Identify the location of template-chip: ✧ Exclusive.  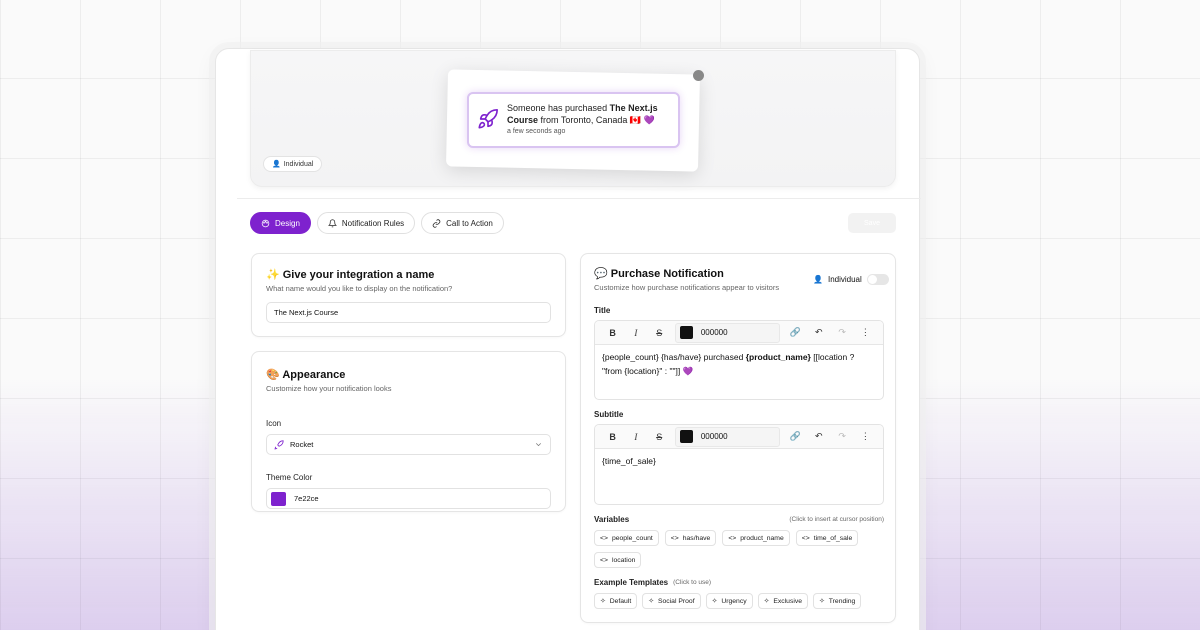
(783, 601).